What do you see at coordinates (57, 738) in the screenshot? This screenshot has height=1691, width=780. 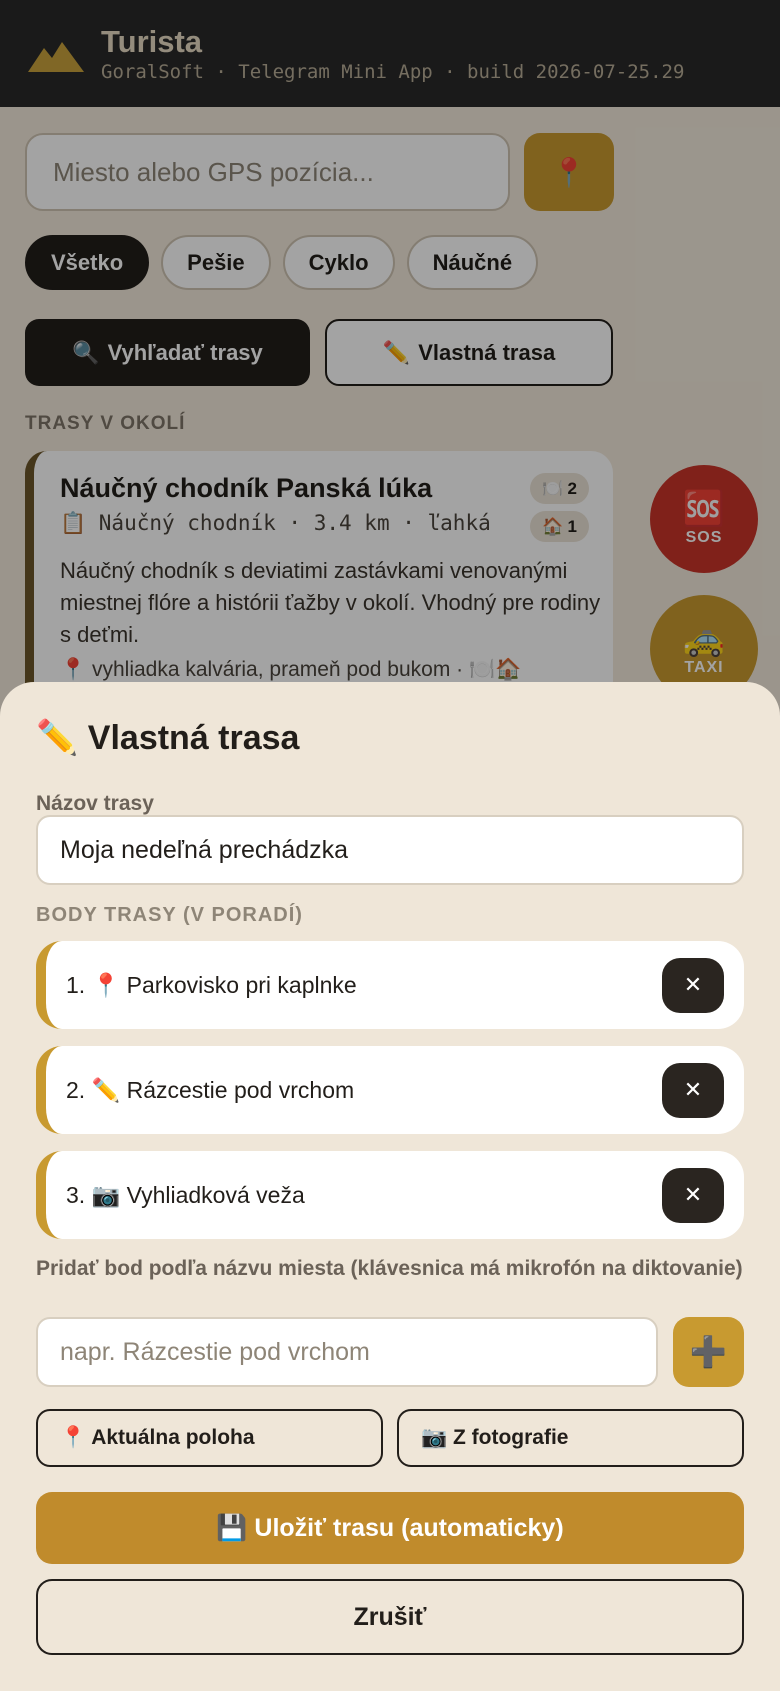 I see `pencil-icon: ✏️` at bounding box center [57, 738].